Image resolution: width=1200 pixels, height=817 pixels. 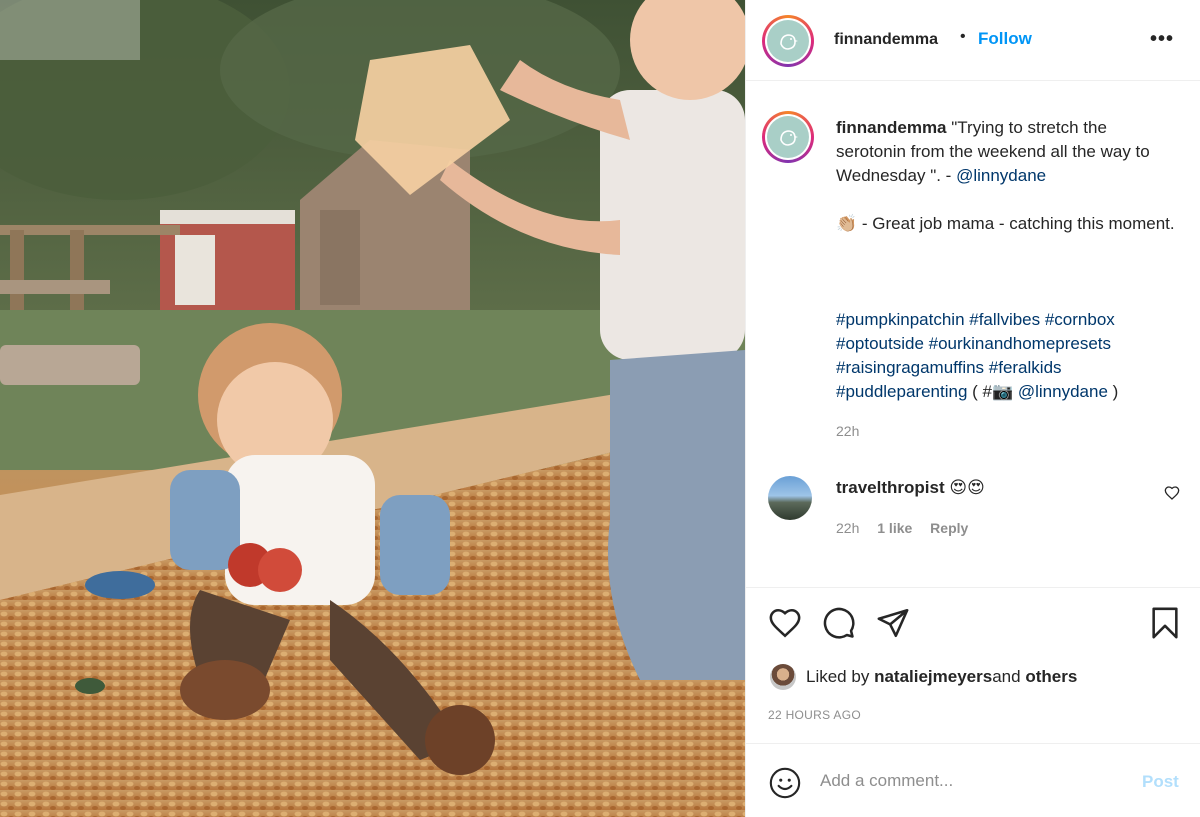 I want to click on add-comment-input, so click(x=970, y=781).